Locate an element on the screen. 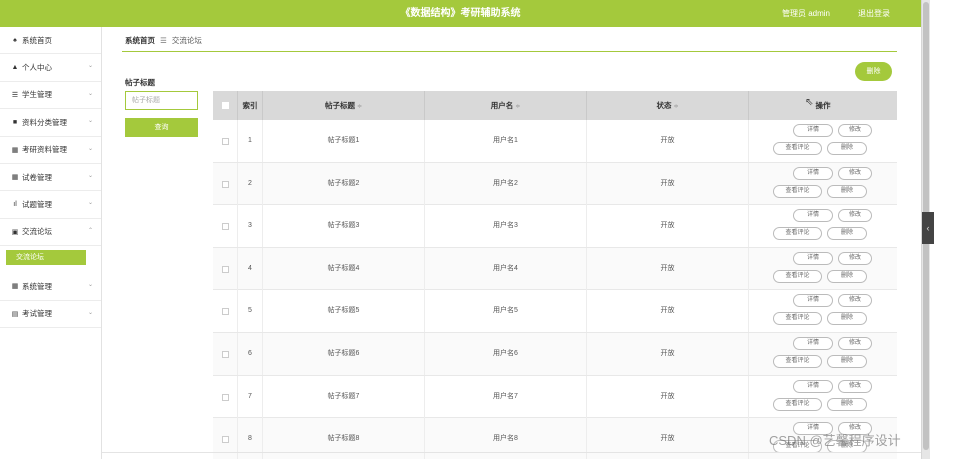  sidebar-item: ▦ 考研资料管理 ⌄ is located at coordinates (50, 150).